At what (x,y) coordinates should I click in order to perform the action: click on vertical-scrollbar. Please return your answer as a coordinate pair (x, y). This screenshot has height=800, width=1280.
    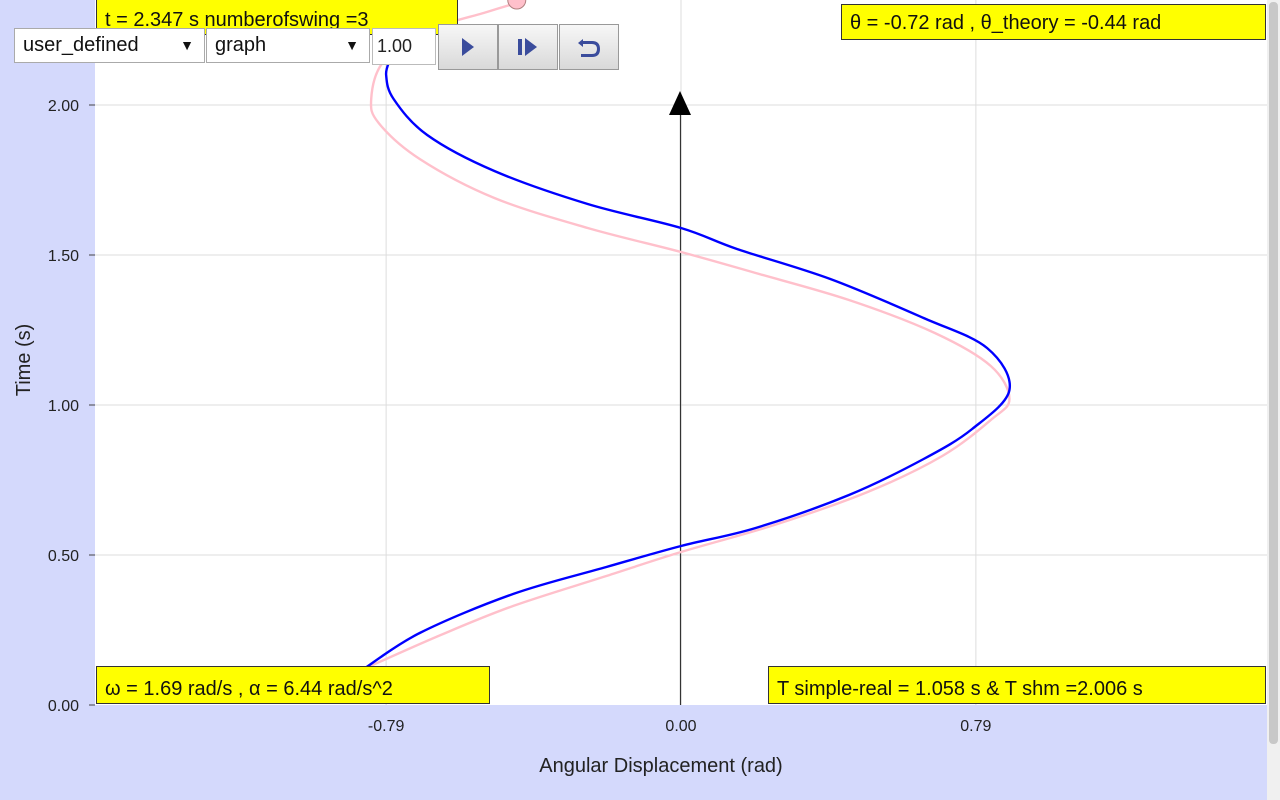
    Looking at the image, I should click on (1273, 400).